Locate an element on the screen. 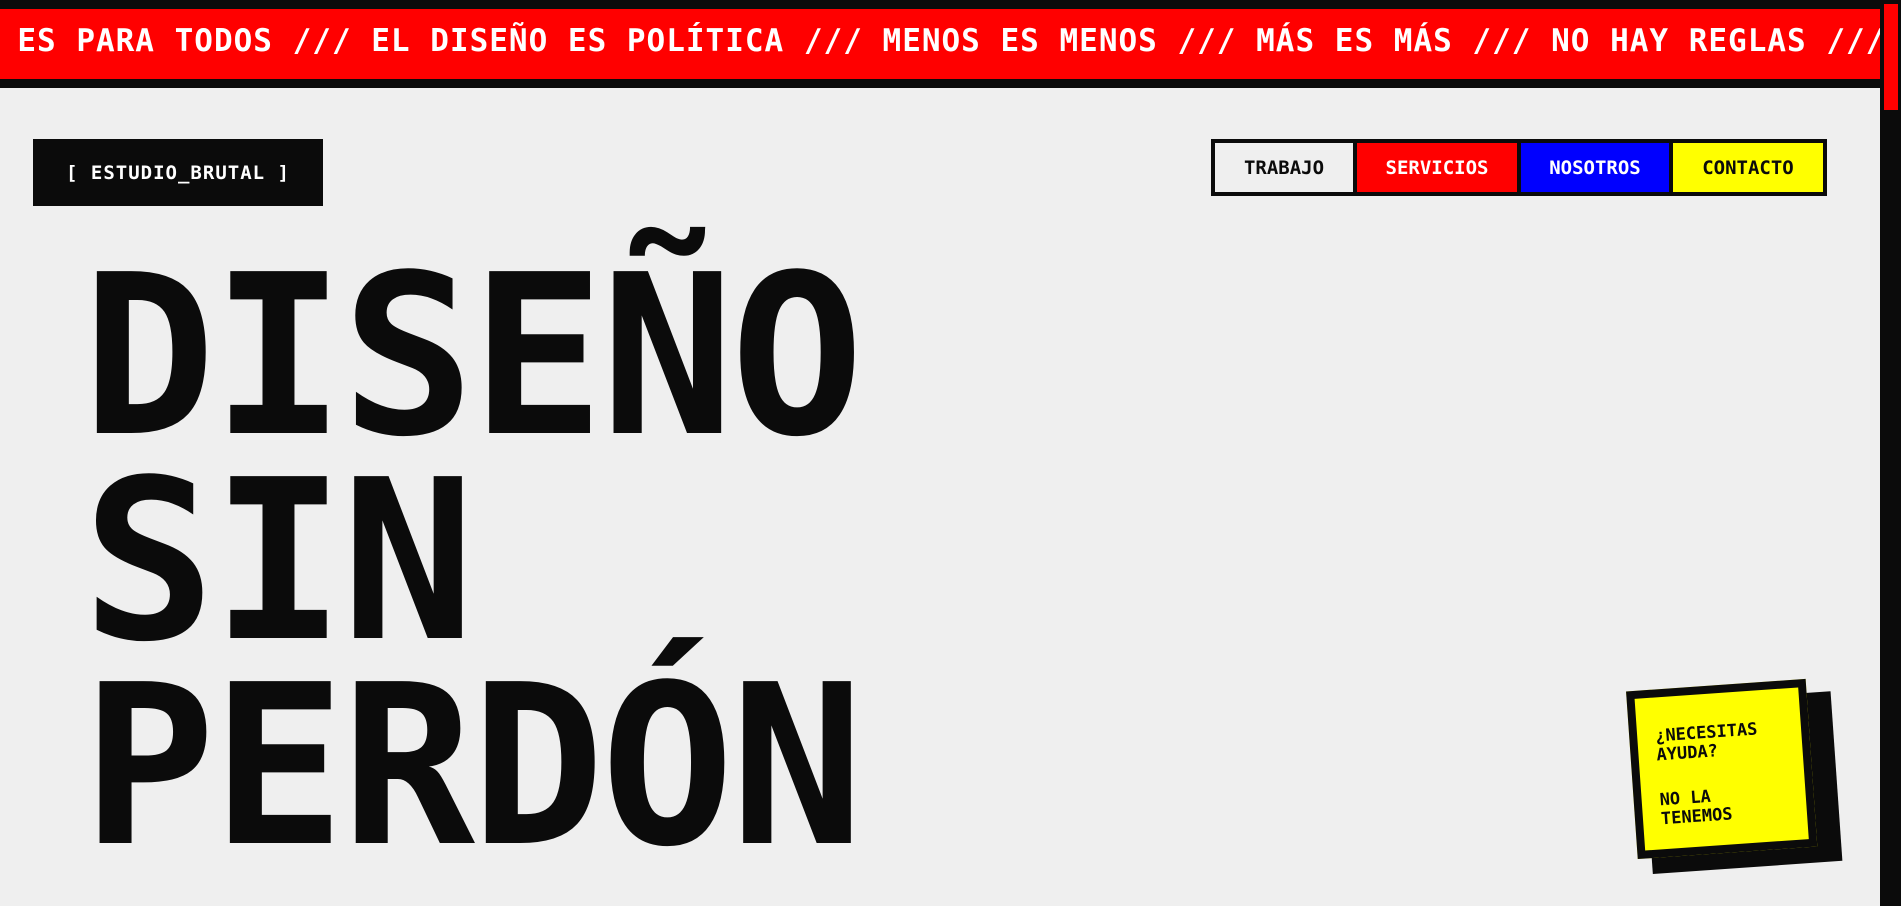  logo: [ ESTUDIO_BRUTAL ] is located at coordinates (178, 172).